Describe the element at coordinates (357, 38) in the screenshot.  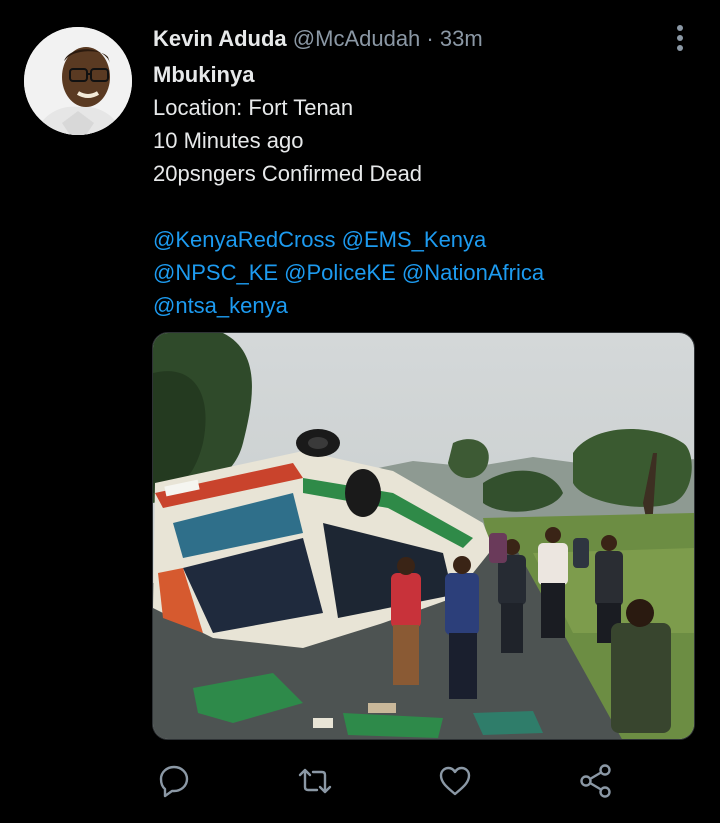
I see `author-handle: @McAdudah` at that location.